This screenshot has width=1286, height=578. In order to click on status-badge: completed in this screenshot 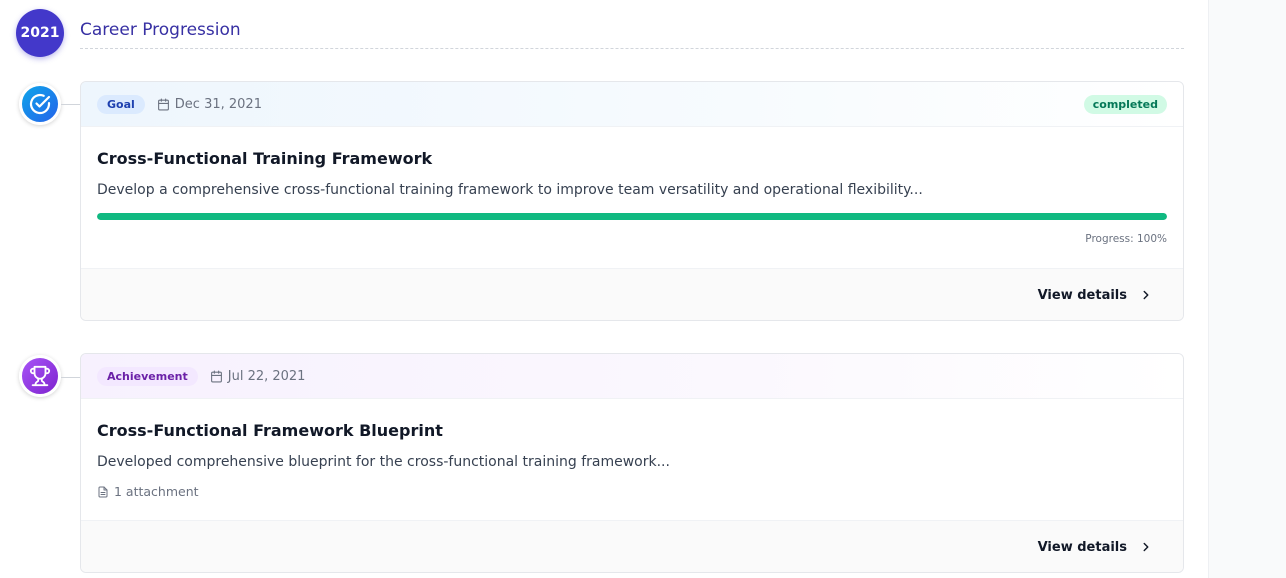, I will do `click(1125, 104)`.